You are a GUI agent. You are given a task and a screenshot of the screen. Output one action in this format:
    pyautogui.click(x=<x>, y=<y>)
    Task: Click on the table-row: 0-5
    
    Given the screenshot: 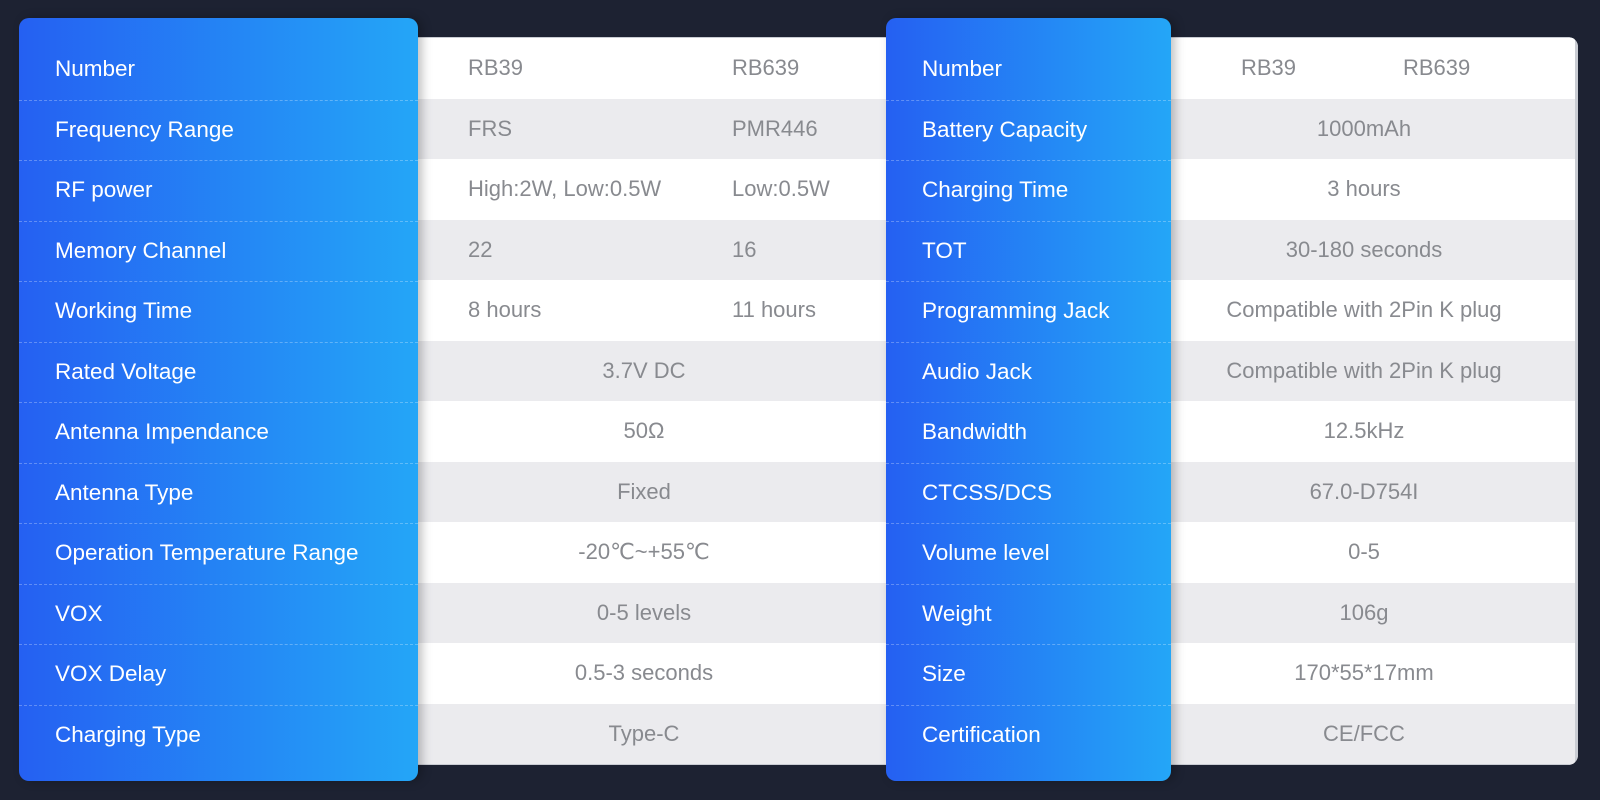 What is the action you would take?
    pyautogui.click(x=1364, y=552)
    